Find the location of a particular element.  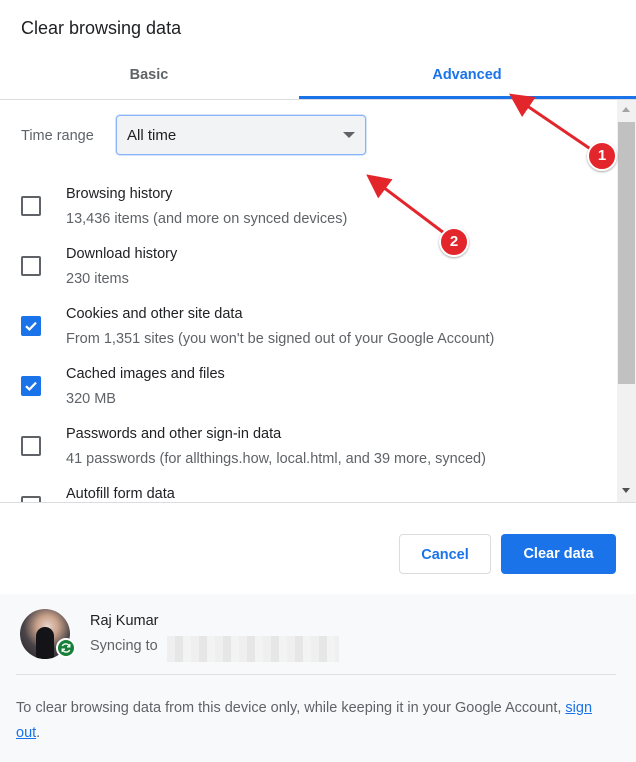

sync-icon is located at coordinates (66, 648).